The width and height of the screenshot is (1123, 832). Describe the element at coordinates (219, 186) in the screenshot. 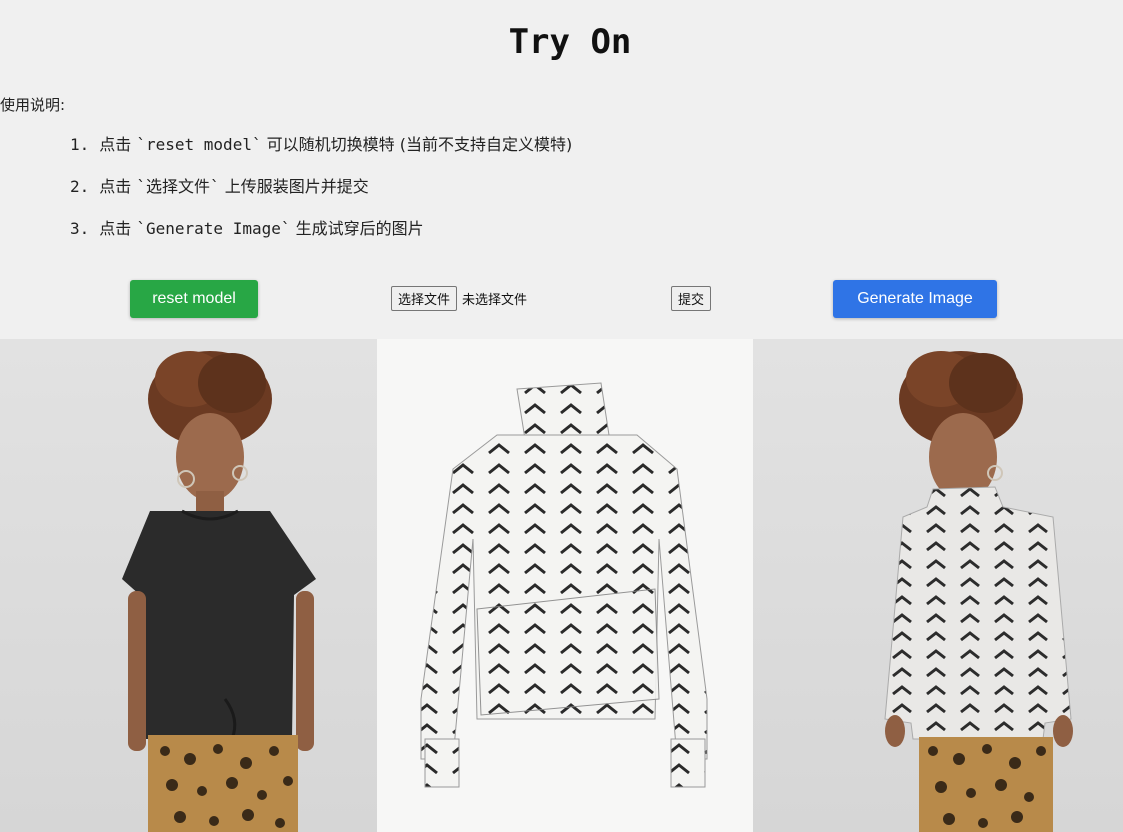

I see `instruction-step: 2. 点击 `选择文件` 上传服装图片并提交` at that location.